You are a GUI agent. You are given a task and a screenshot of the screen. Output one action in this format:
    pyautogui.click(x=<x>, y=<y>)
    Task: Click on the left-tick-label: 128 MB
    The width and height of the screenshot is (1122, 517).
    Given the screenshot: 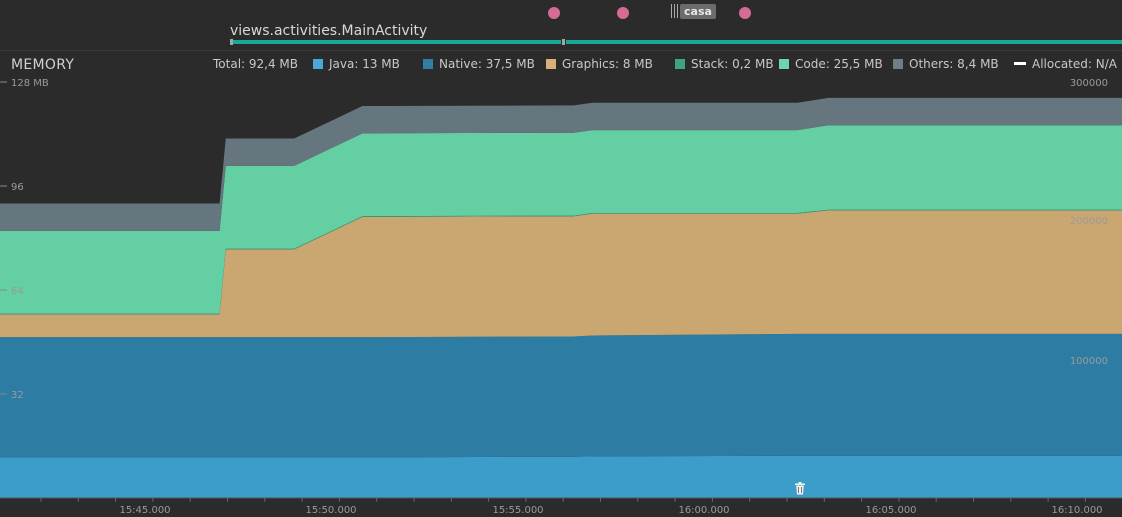 What is the action you would take?
    pyautogui.click(x=30, y=83)
    